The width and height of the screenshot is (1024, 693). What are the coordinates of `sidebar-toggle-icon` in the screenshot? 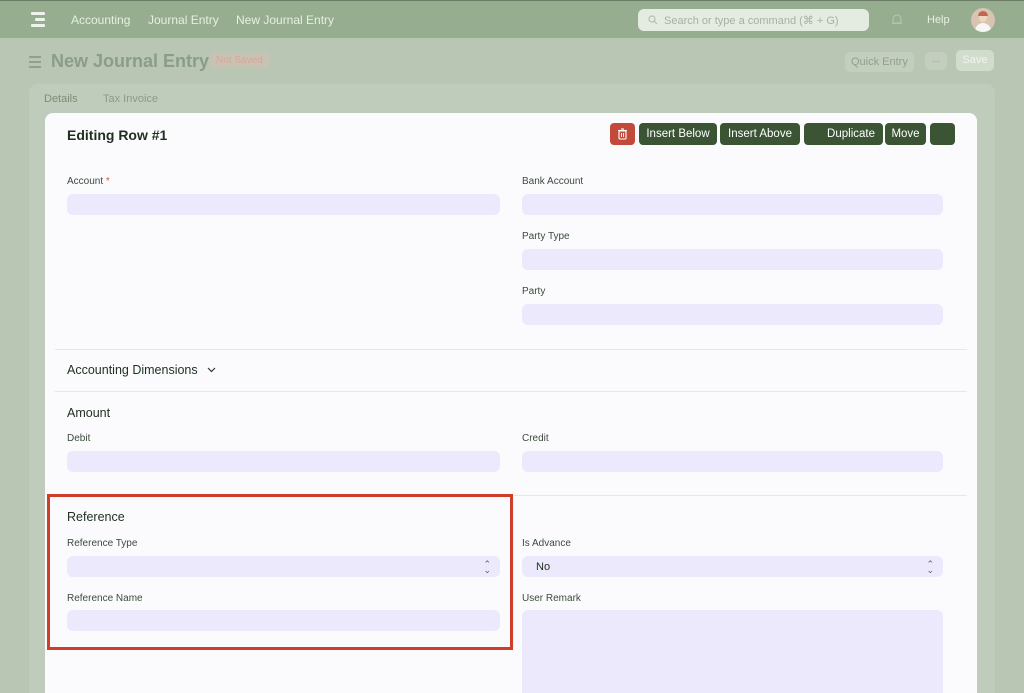 It's located at (35, 63).